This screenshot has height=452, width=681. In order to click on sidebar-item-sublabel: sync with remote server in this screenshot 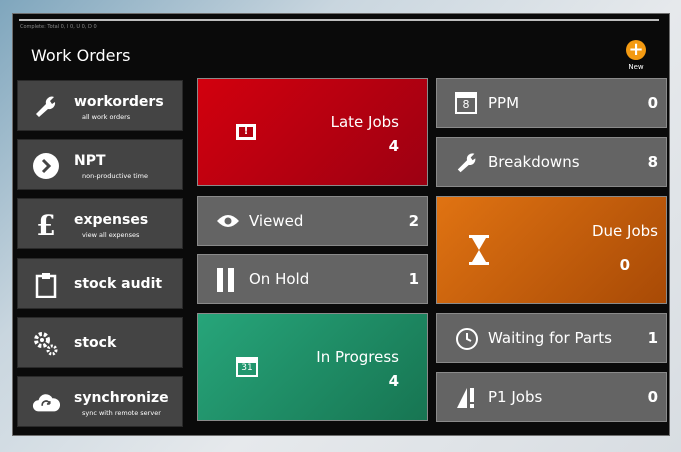, I will do `click(121, 413)`.